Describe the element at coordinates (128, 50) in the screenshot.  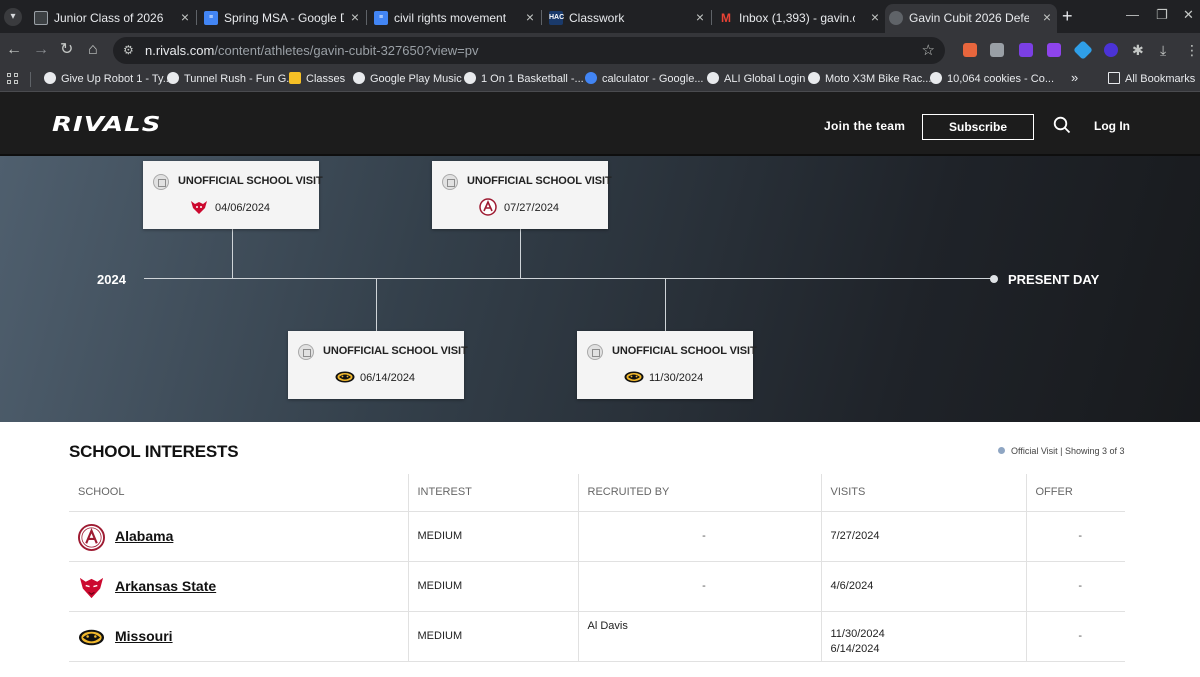
I see `site-info-icon: ⚙` at that location.